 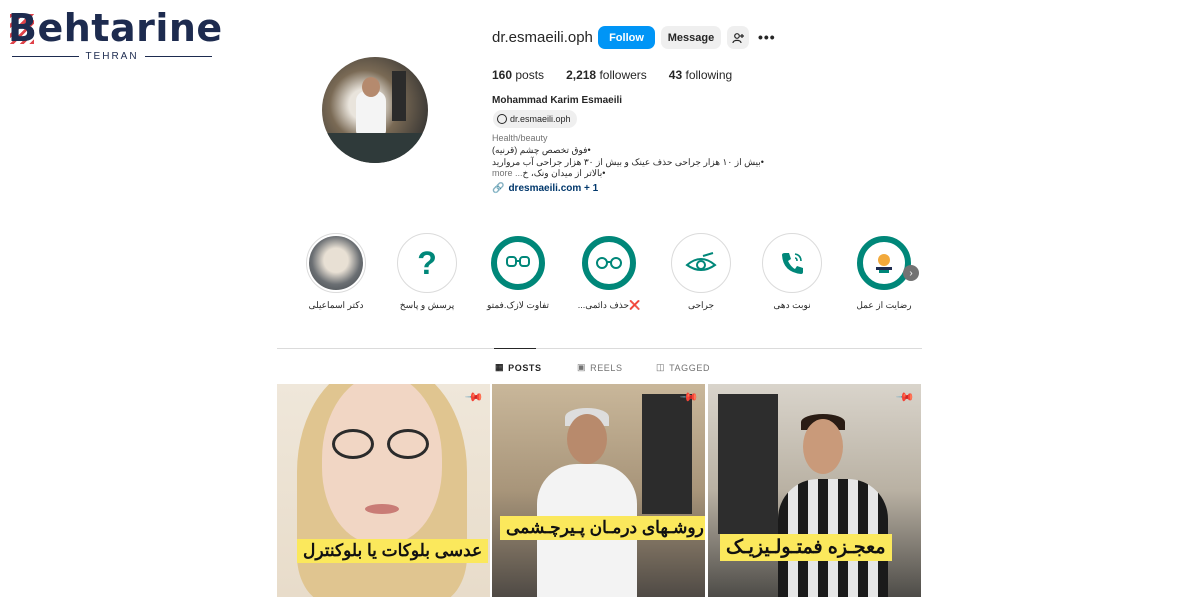 I want to click on link-icon: 🔗, so click(x=498, y=188).